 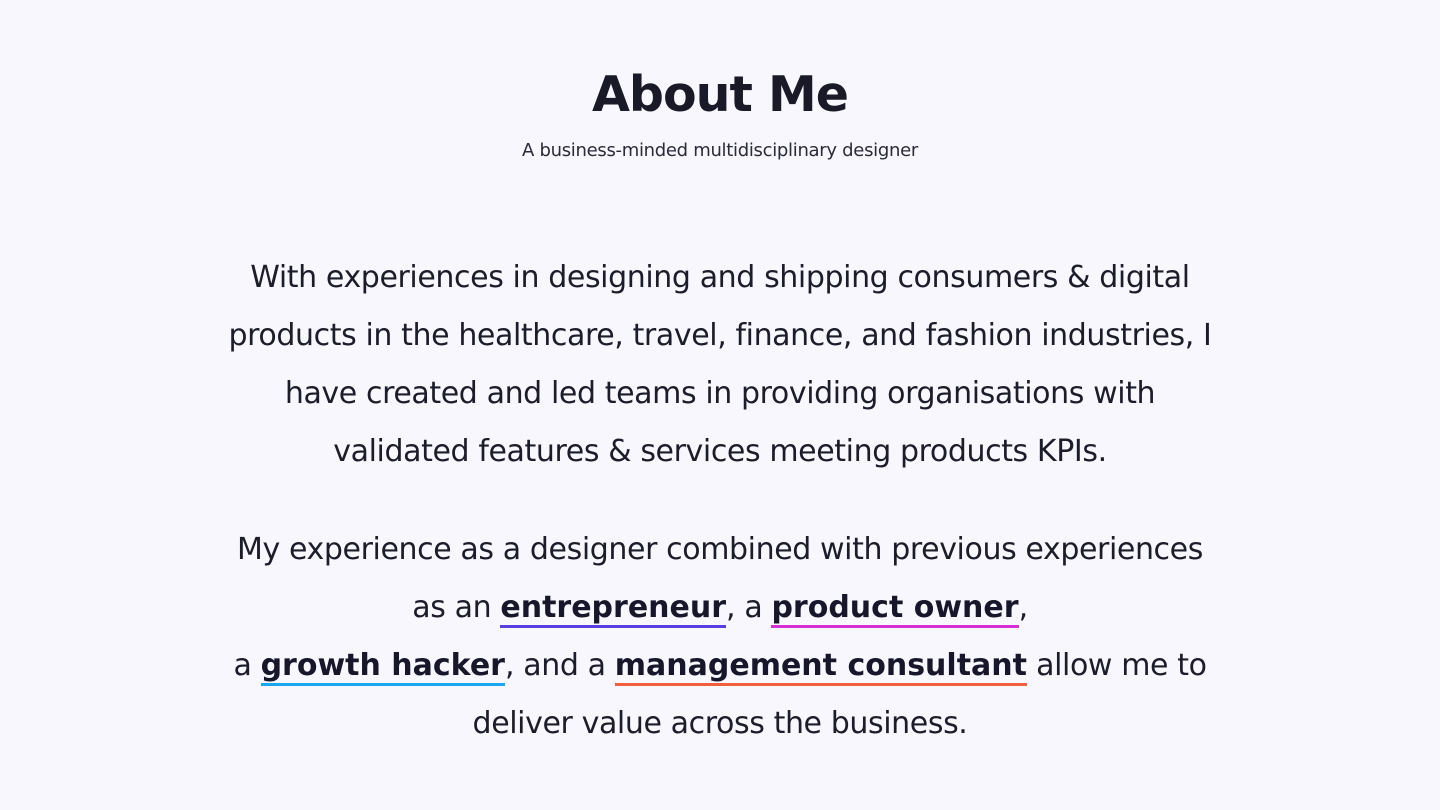 What do you see at coordinates (382, 667) in the screenshot?
I see `growth-hacker-link: growth hacker` at bounding box center [382, 667].